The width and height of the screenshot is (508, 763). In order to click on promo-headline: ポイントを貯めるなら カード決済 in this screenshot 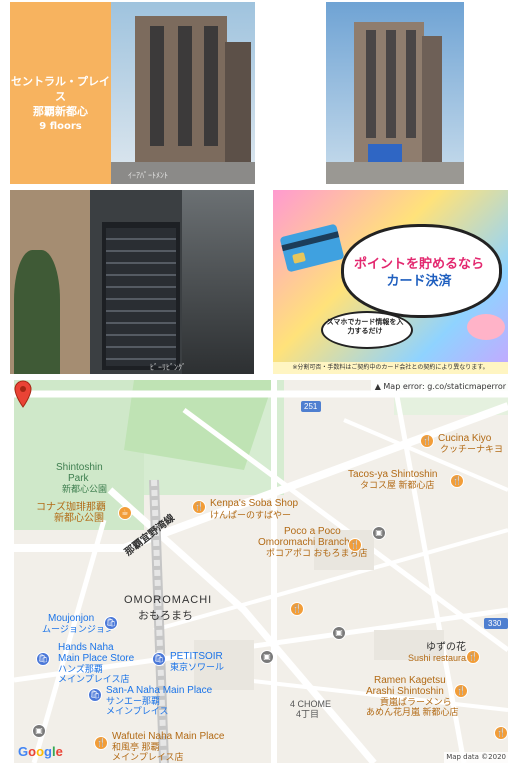, I will do `click(419, 273)`.